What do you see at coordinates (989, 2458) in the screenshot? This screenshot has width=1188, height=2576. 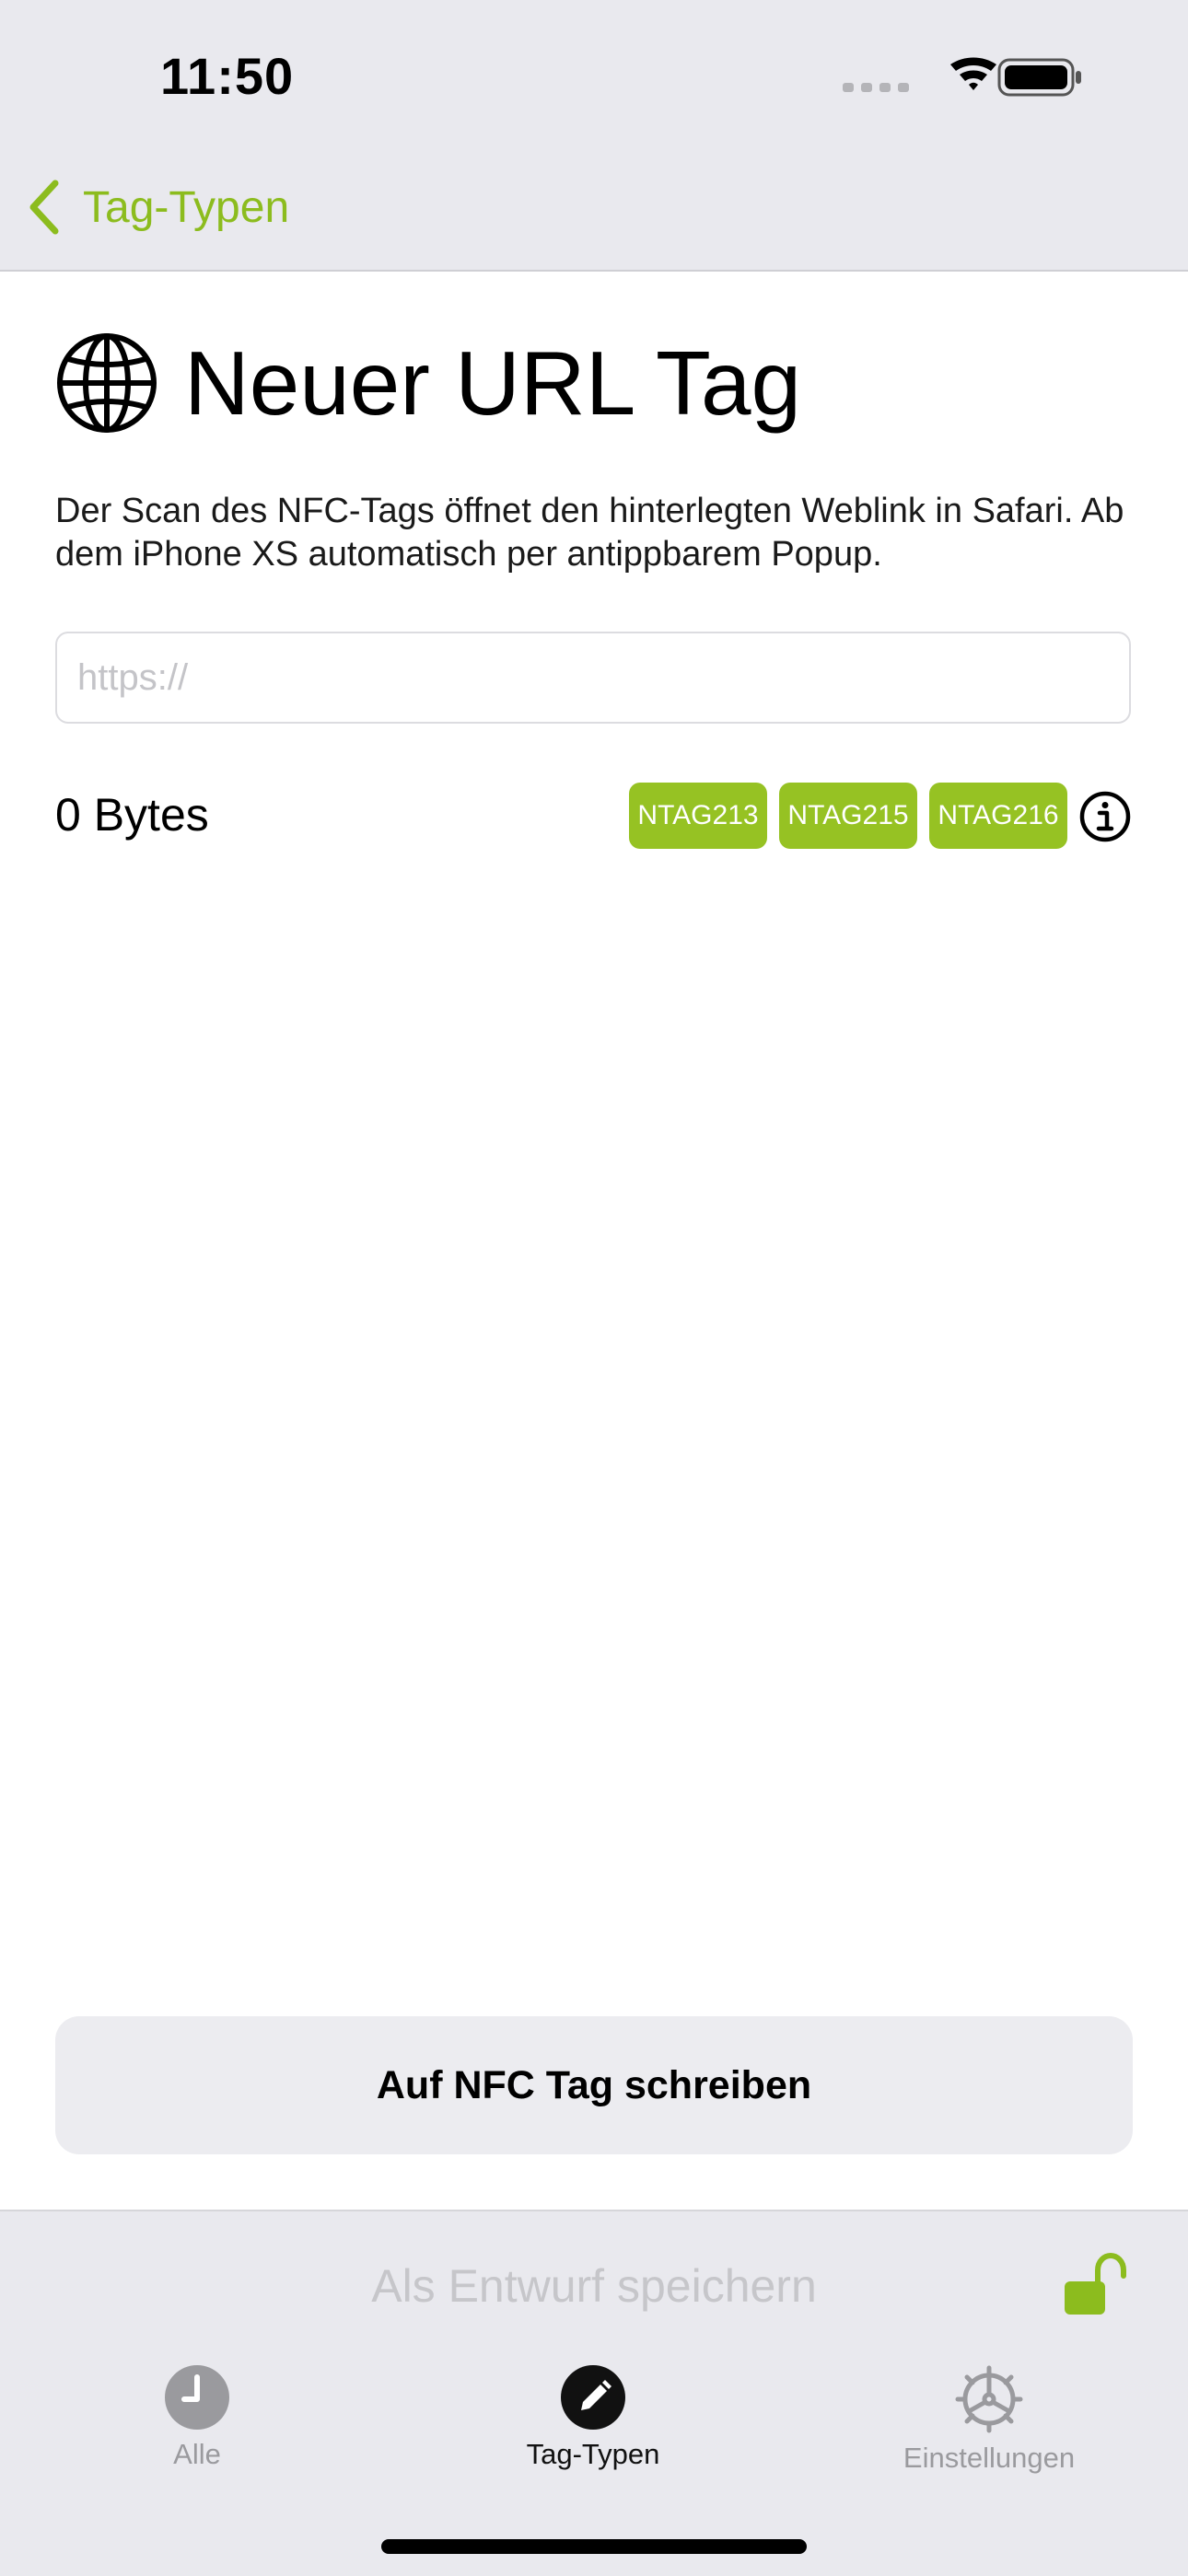 I see `tab-einstellungen-label: Einstellungen` at bounding box center [989, 2458].